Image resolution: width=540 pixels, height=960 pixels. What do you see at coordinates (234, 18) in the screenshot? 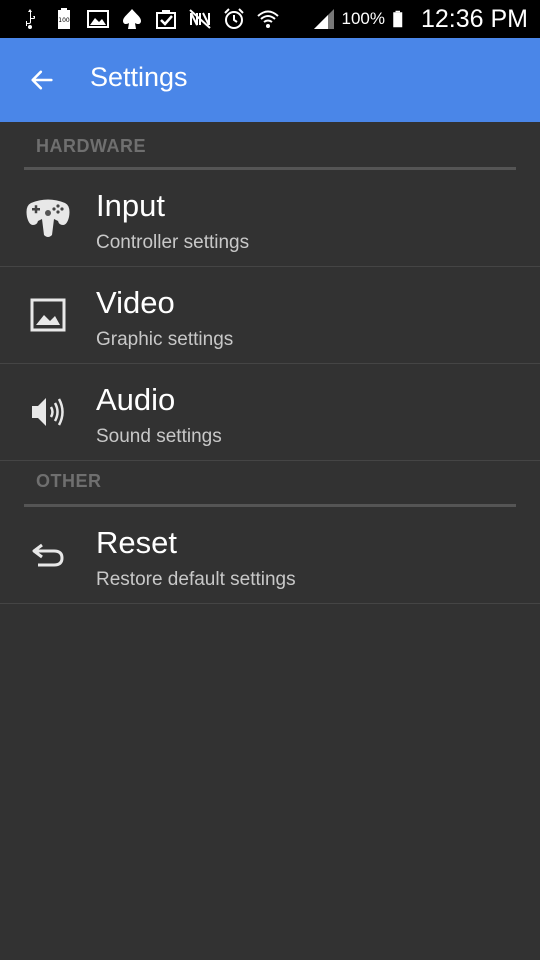
I see `alarm-icon` at bounding box center [234, 18].